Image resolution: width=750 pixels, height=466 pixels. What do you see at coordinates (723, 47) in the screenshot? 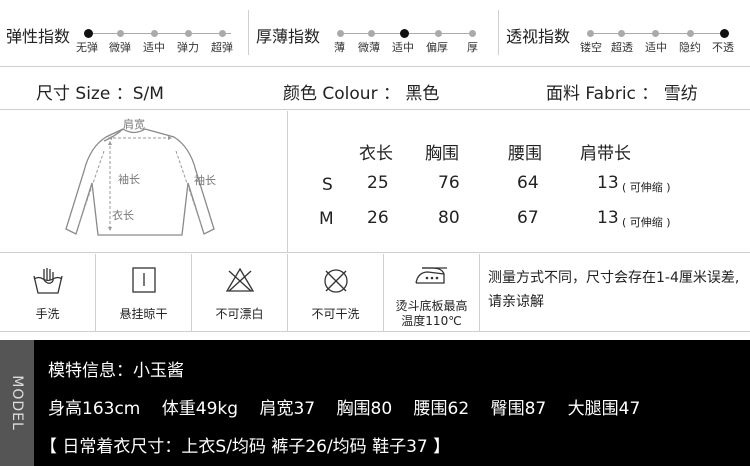
I see `level-label: 不透` at bounding box center [723, 47].